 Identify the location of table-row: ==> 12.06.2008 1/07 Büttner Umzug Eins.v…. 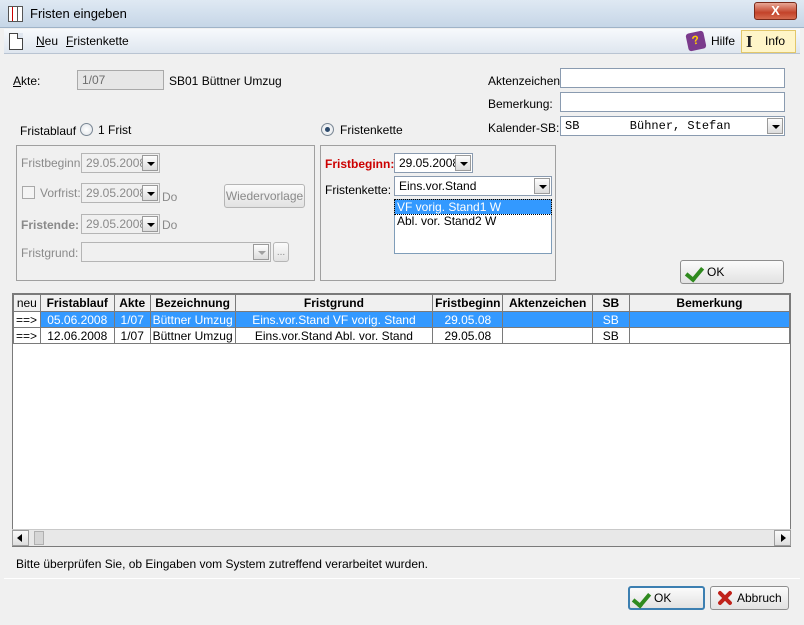
(401, 335).